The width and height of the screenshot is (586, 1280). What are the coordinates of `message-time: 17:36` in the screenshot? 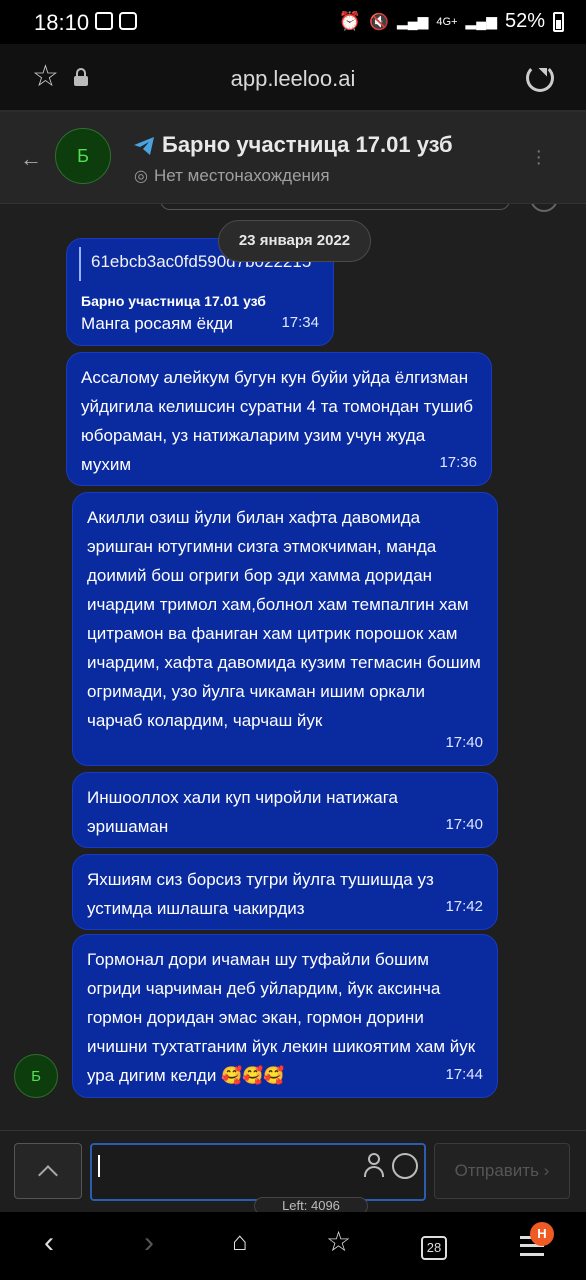 It's located at (458, 462).